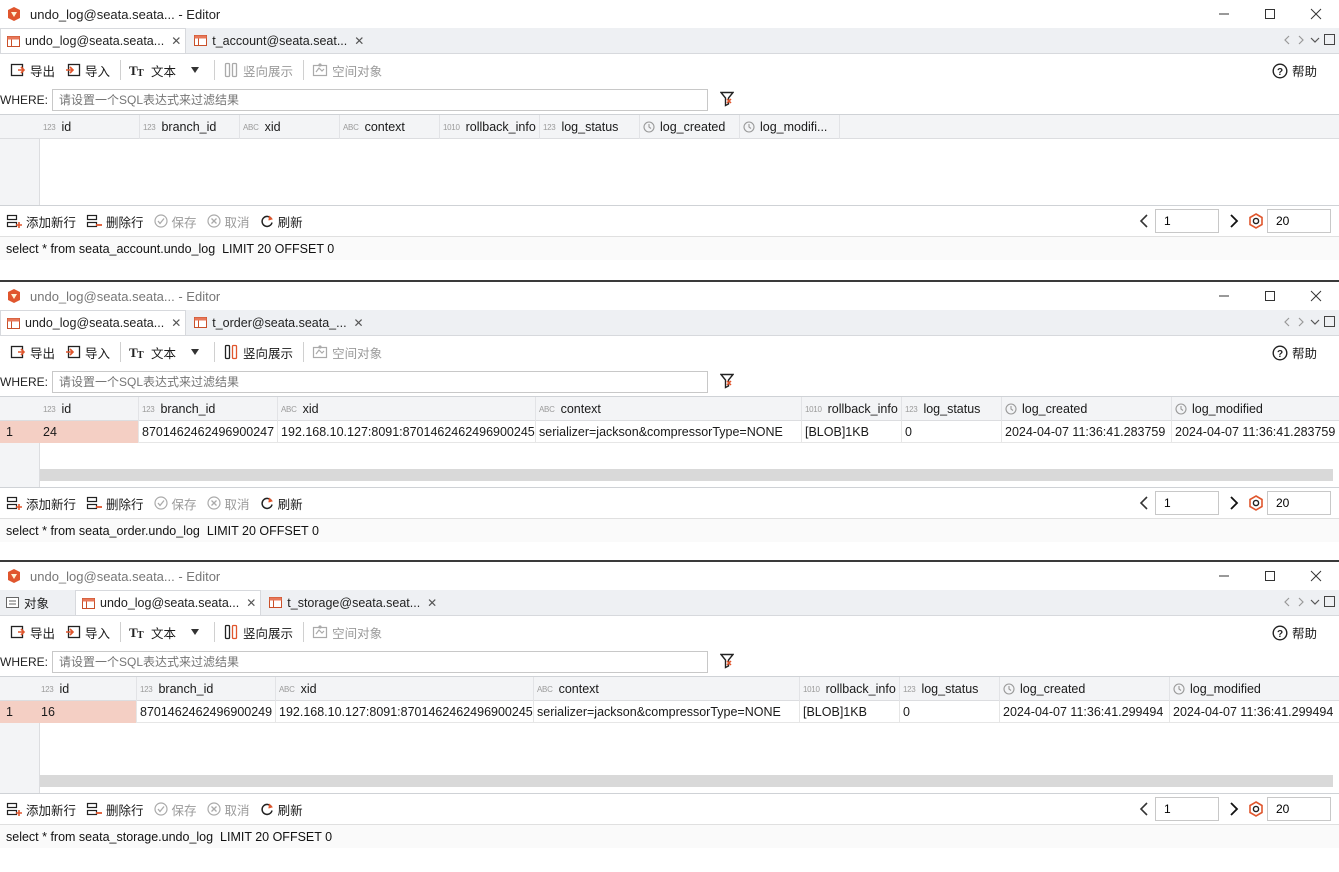 The height and width of the screenshot is (872, 1339). I want to click on add-row-button: 添加新行, so click(41, 503).